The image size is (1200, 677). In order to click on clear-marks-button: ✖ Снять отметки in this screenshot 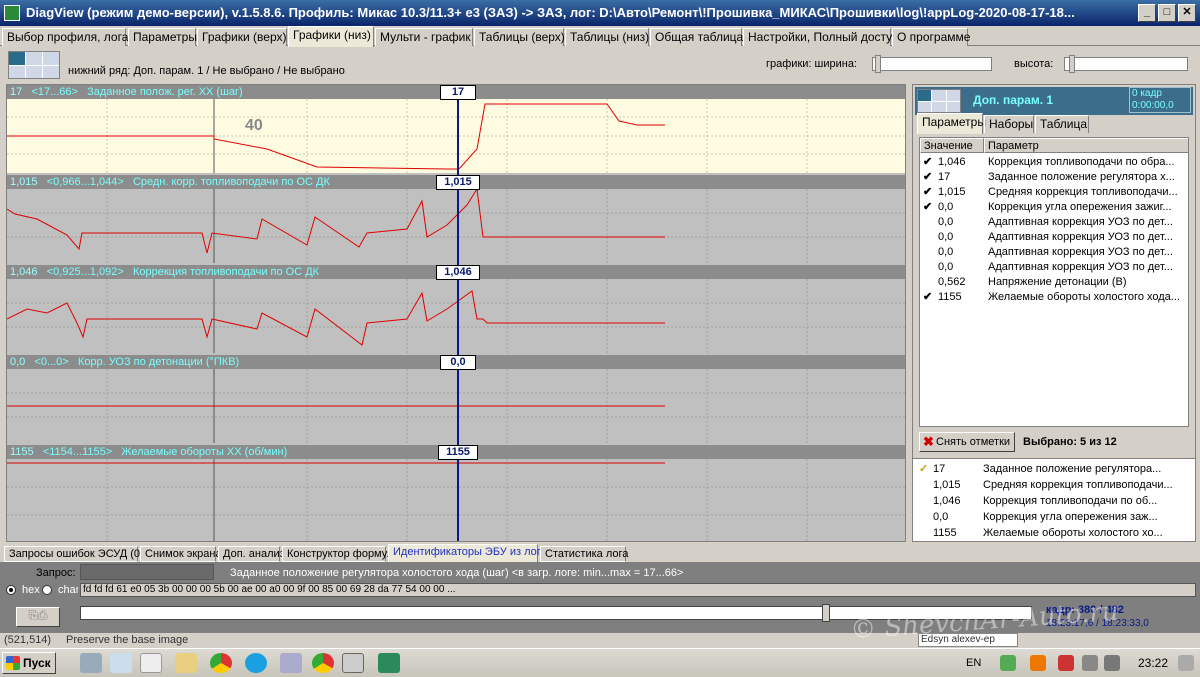, I will do `click(967, 442)`.